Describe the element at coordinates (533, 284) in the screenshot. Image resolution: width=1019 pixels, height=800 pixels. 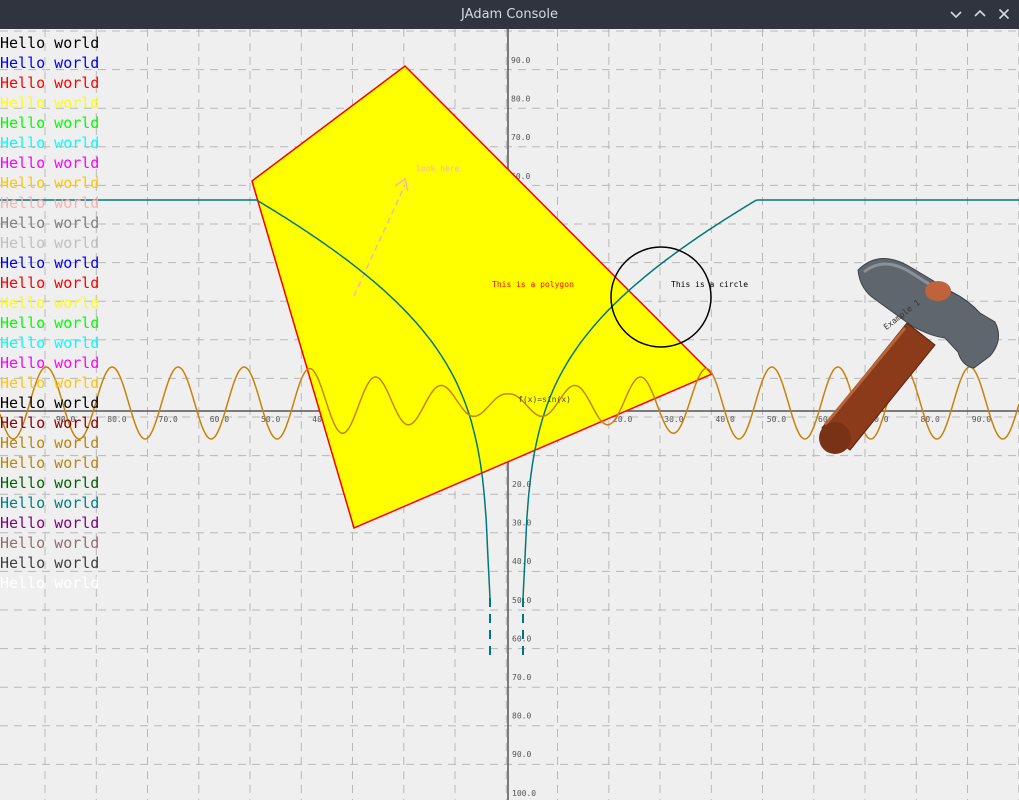
I see `polygon-label: This is a polygon` at that location.